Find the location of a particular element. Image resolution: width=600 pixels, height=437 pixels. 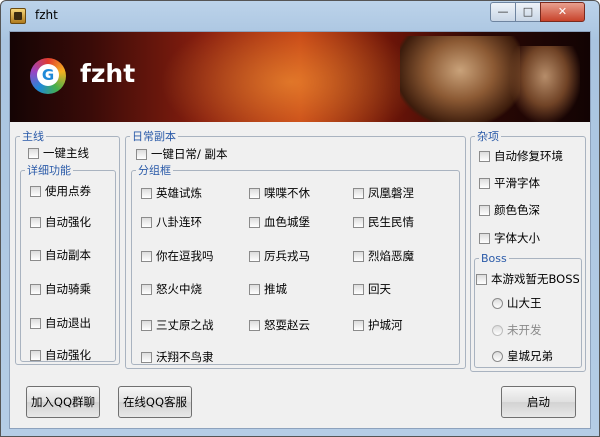

checkbox-label: 护城河 is located at coordinates (385, 325).